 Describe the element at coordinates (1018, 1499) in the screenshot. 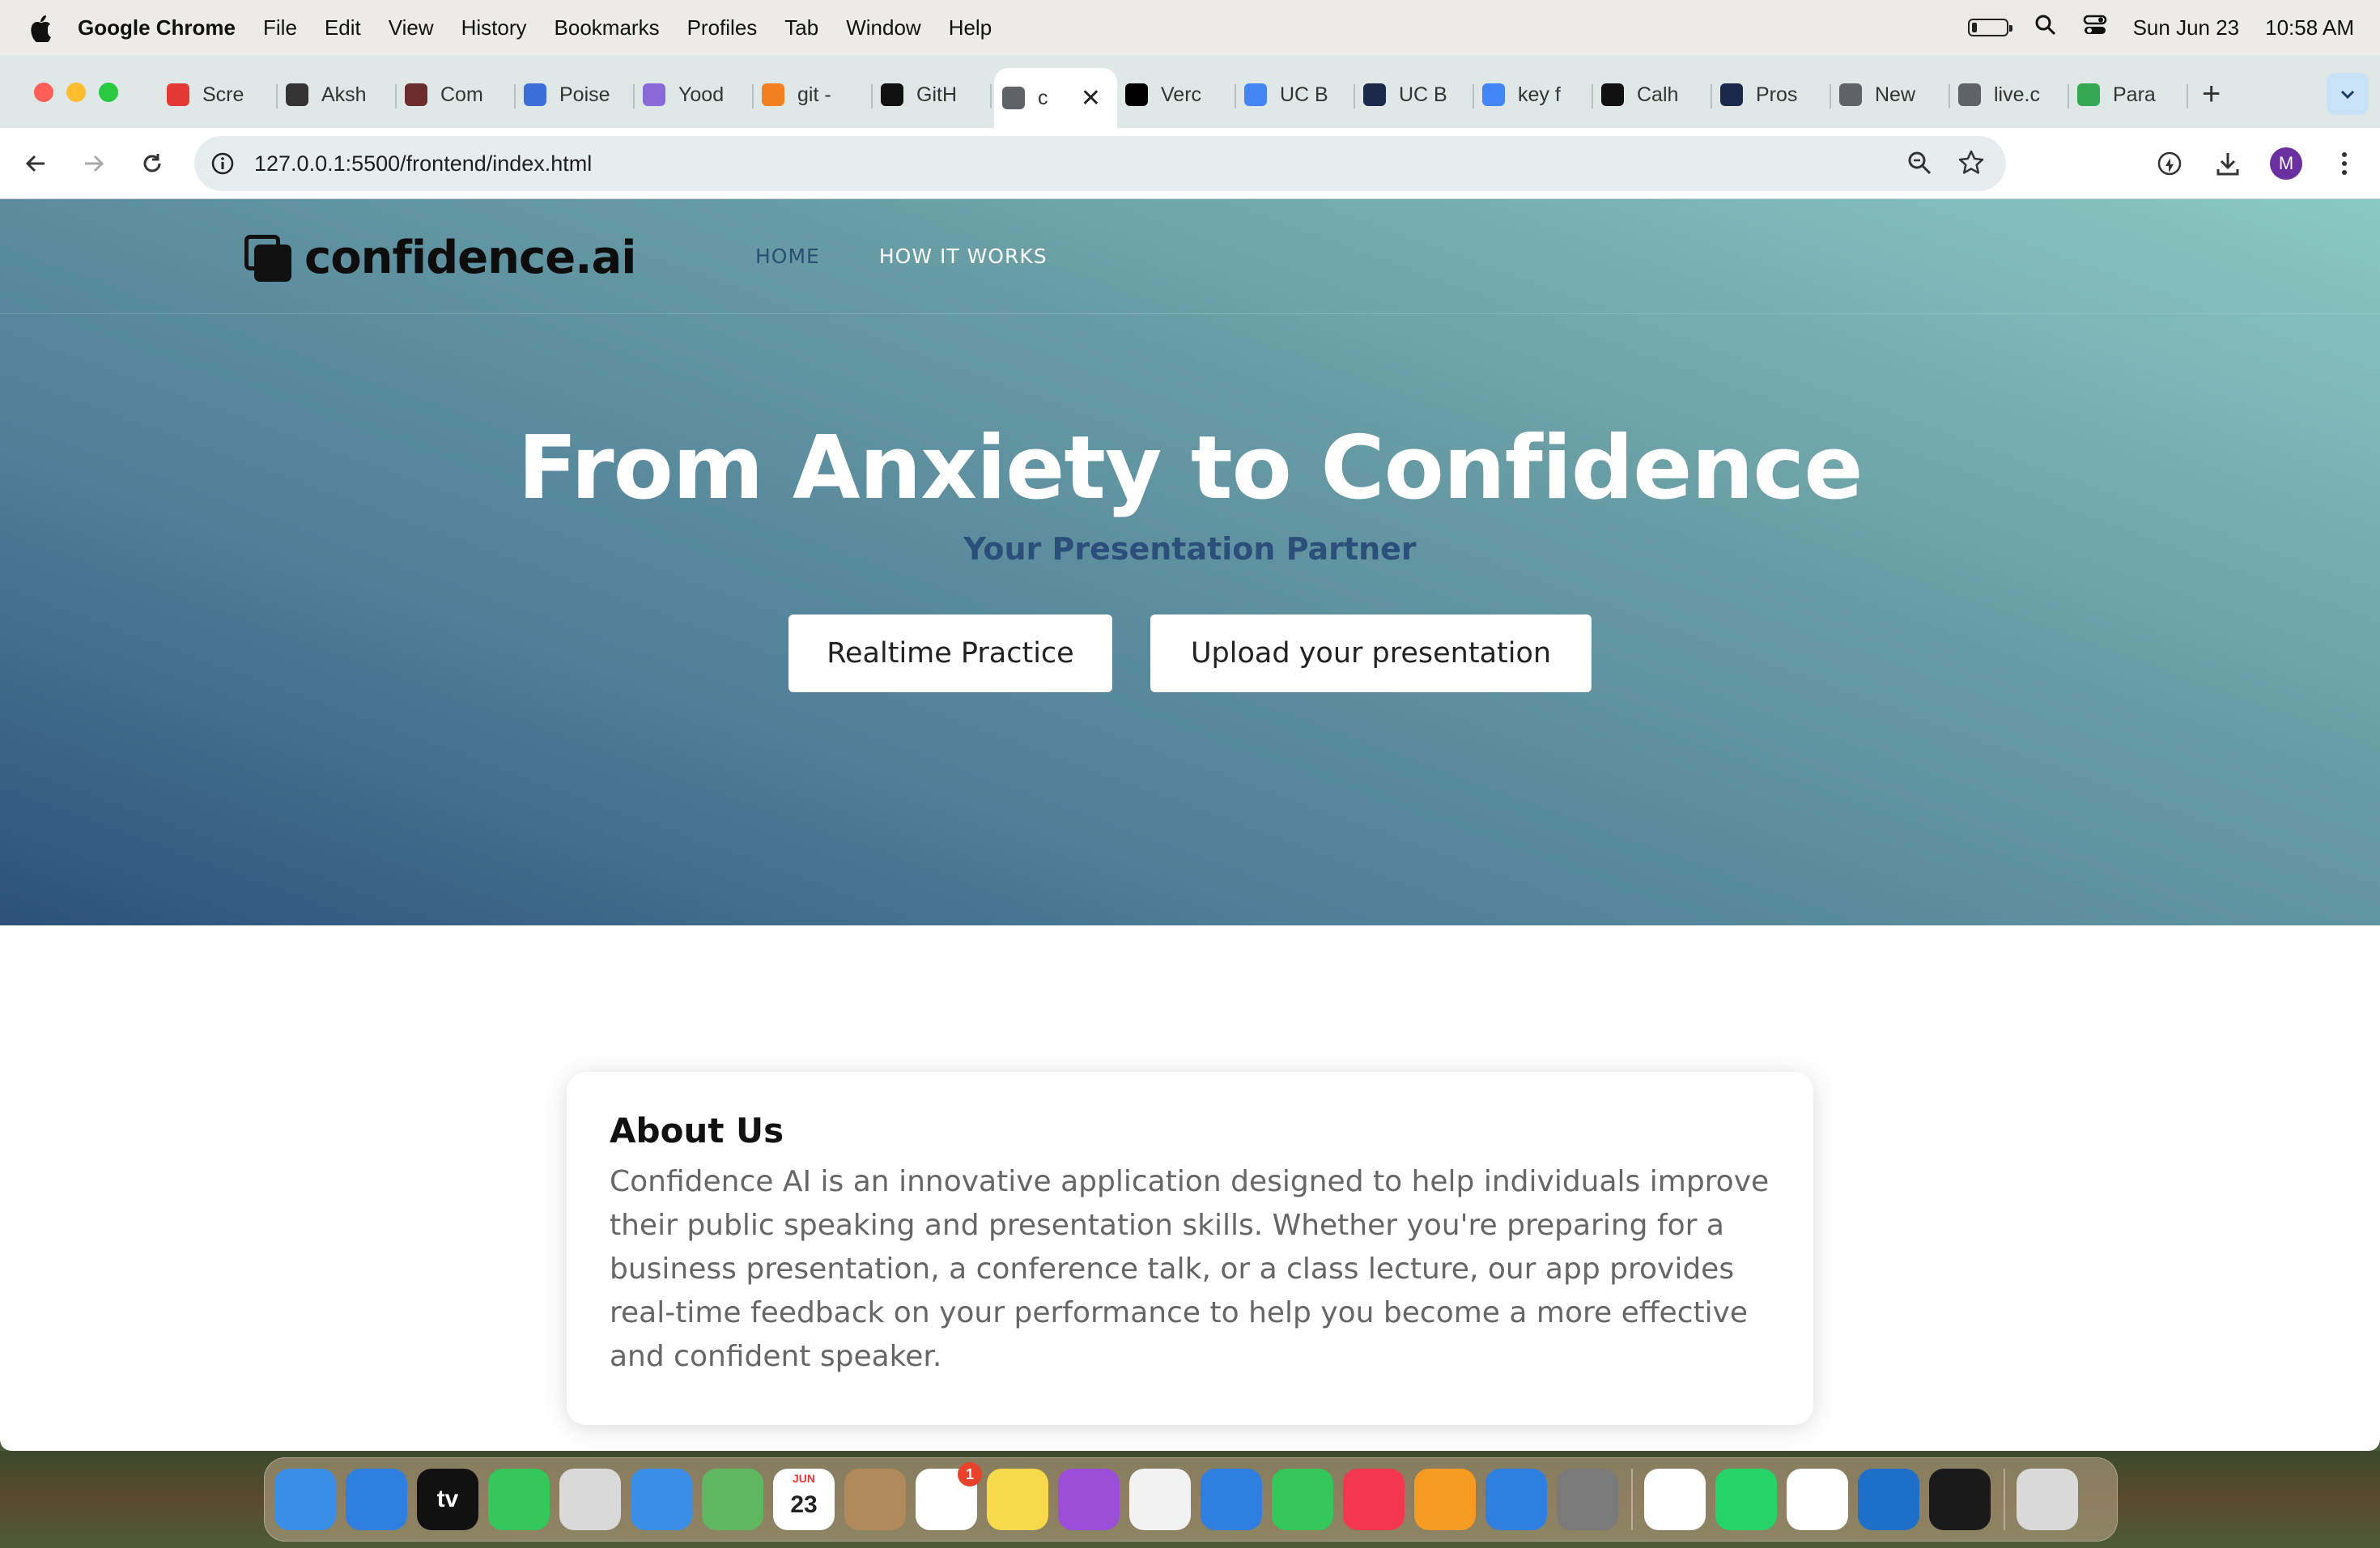

I see `notes-icon` at that location.